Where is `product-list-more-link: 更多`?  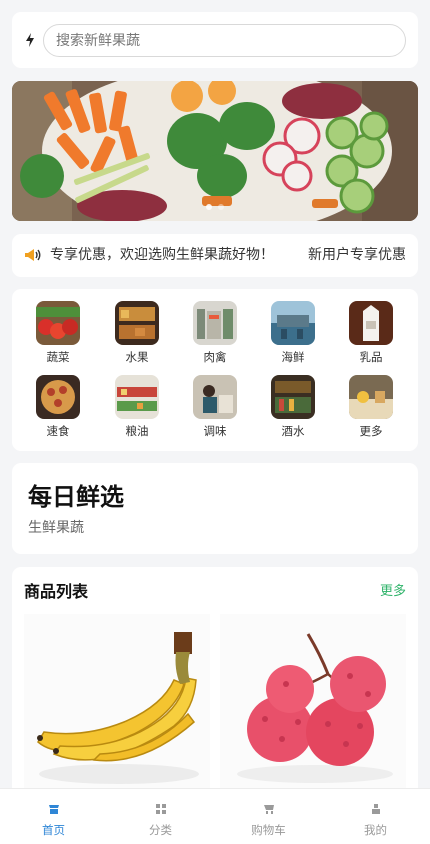
product-list-more-link: 更多 is located at coordinates (393, 591).